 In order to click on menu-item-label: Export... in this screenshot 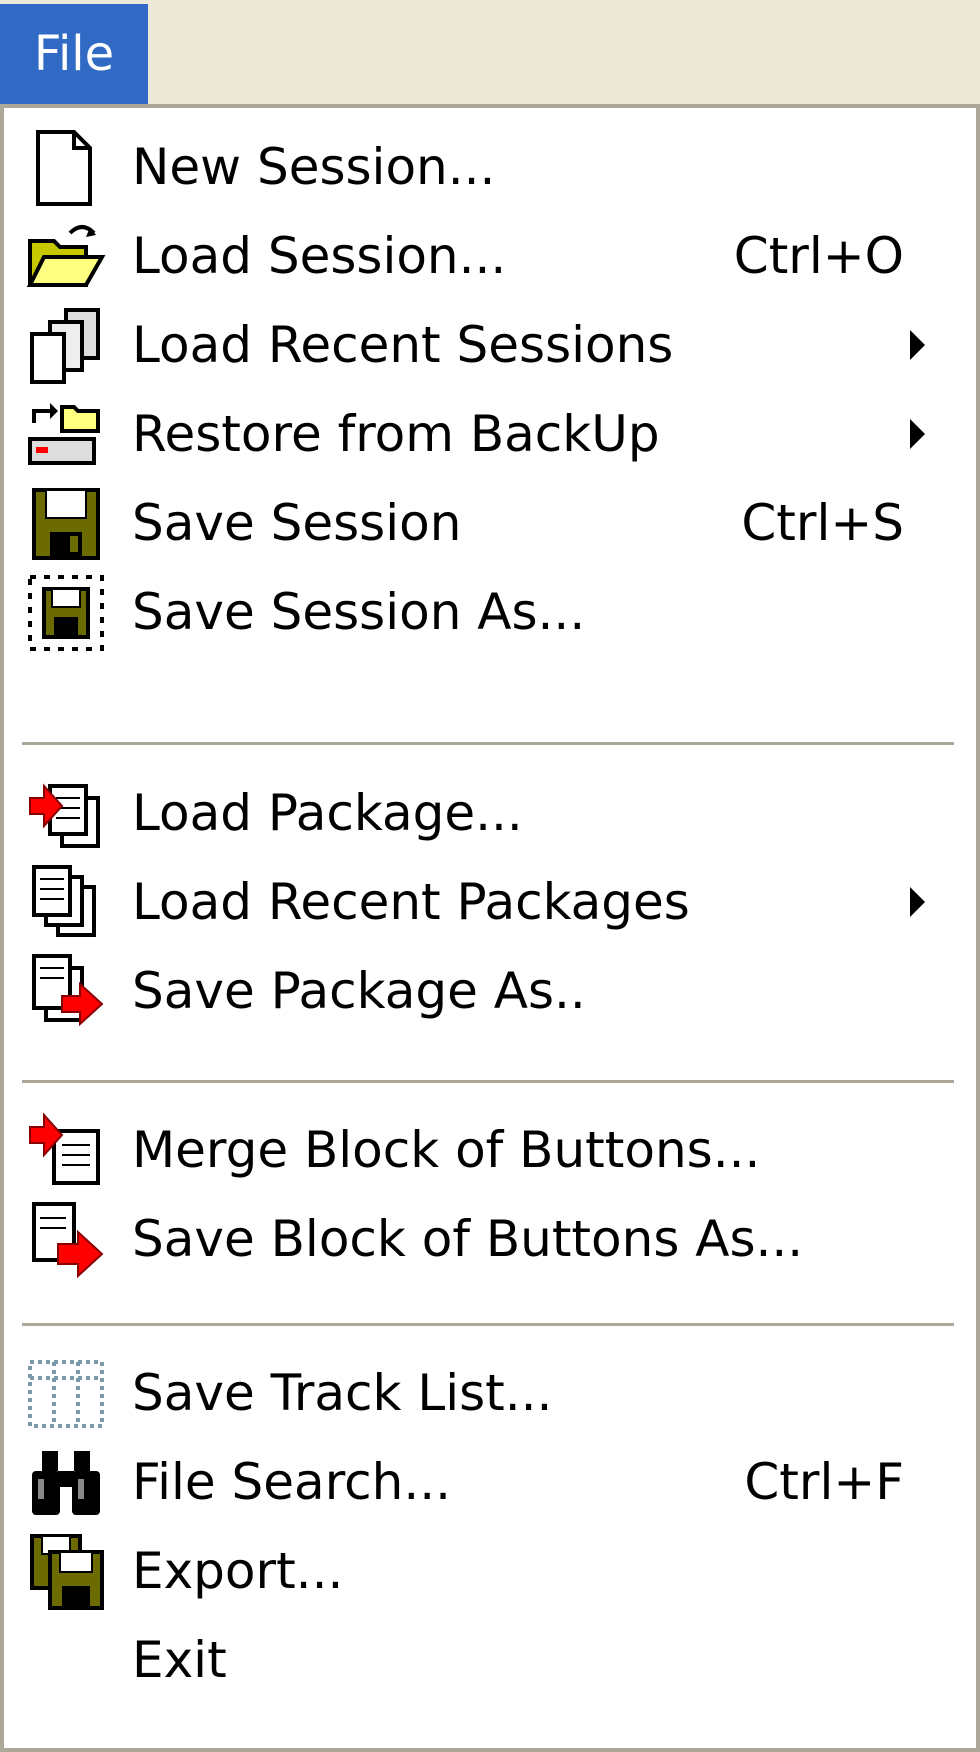, I will do `click(238, 1571)`.